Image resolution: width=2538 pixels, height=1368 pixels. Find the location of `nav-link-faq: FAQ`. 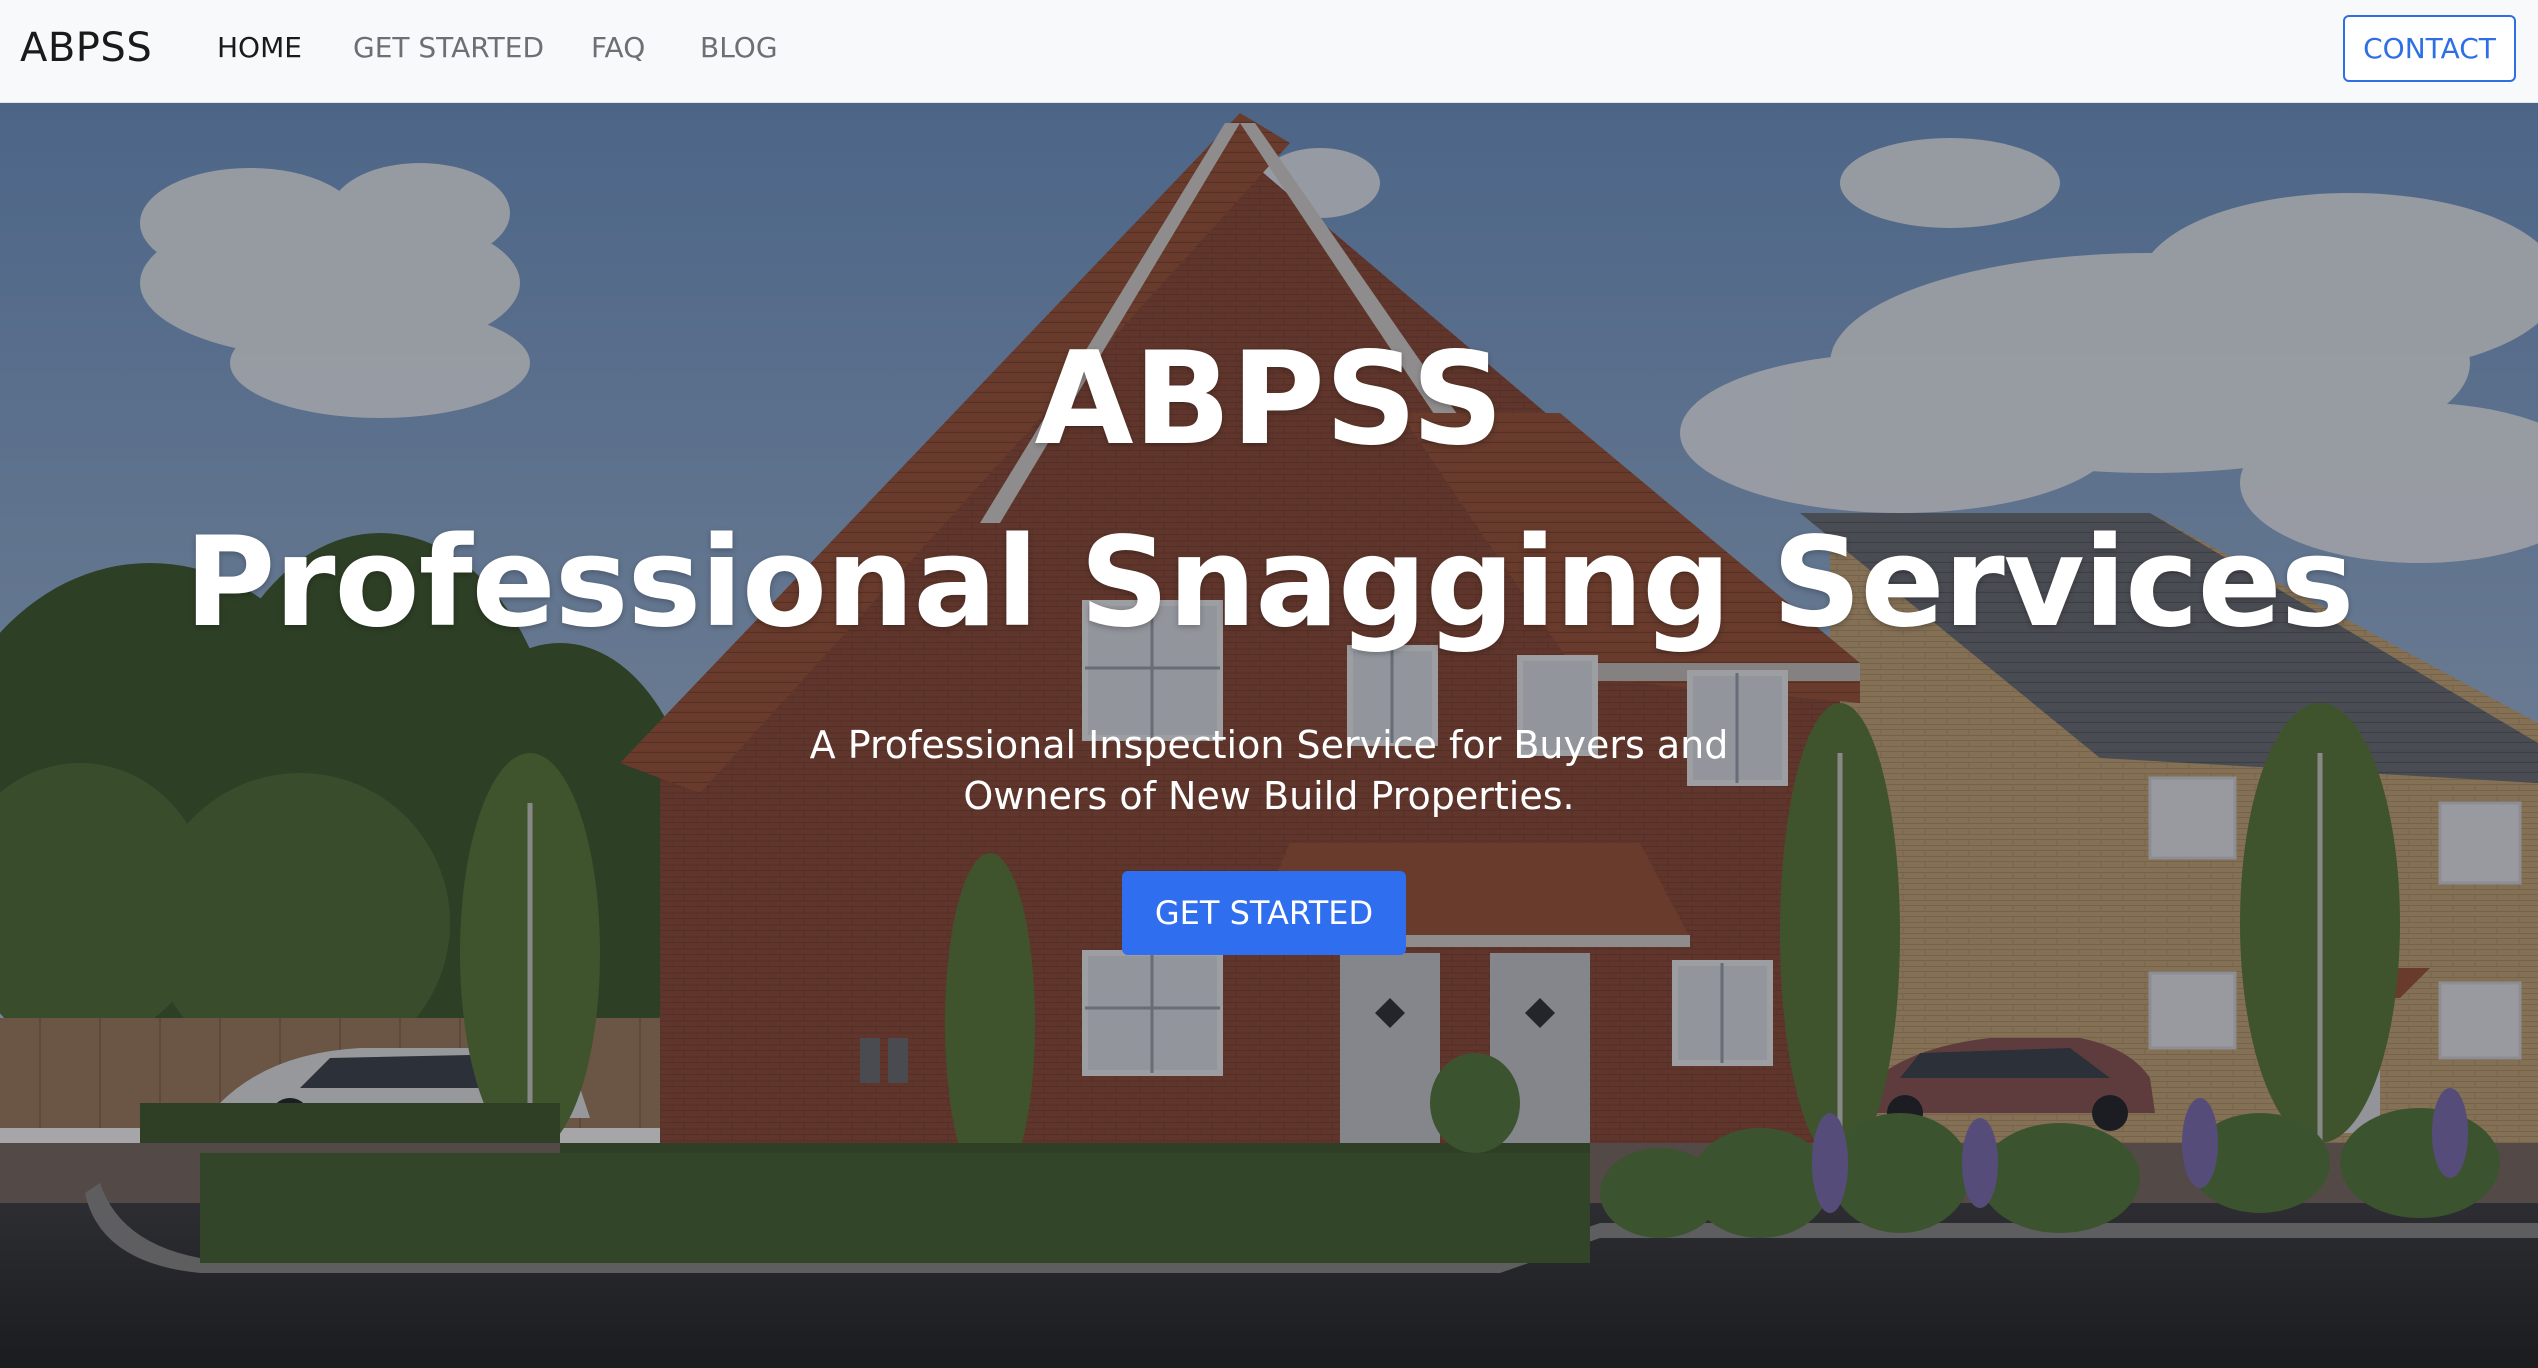

nav-link-faq: FAQ is located at coordinates (618, 48).